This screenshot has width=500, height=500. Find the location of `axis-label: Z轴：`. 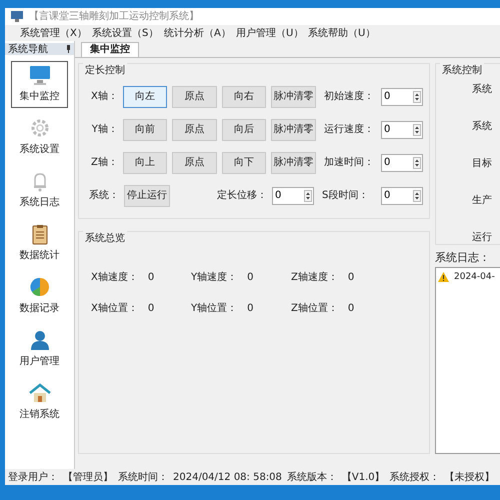

axis-label: Z轴： is located at coordinates (104, 163).